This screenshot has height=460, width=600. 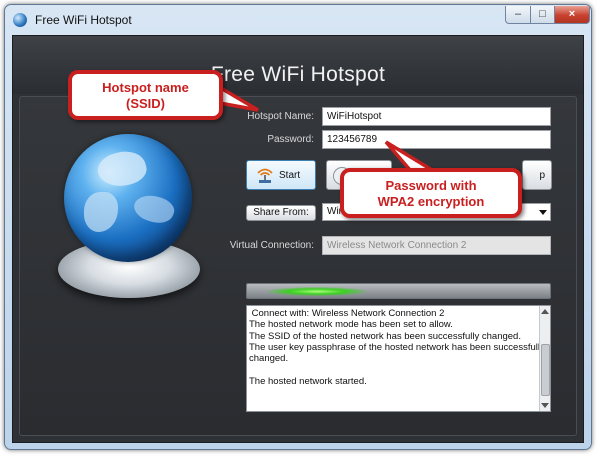 What do you see at coordinates (542, 15) in the screenshot?
I see `maximize-button: □` at bounding box center [542, 15].